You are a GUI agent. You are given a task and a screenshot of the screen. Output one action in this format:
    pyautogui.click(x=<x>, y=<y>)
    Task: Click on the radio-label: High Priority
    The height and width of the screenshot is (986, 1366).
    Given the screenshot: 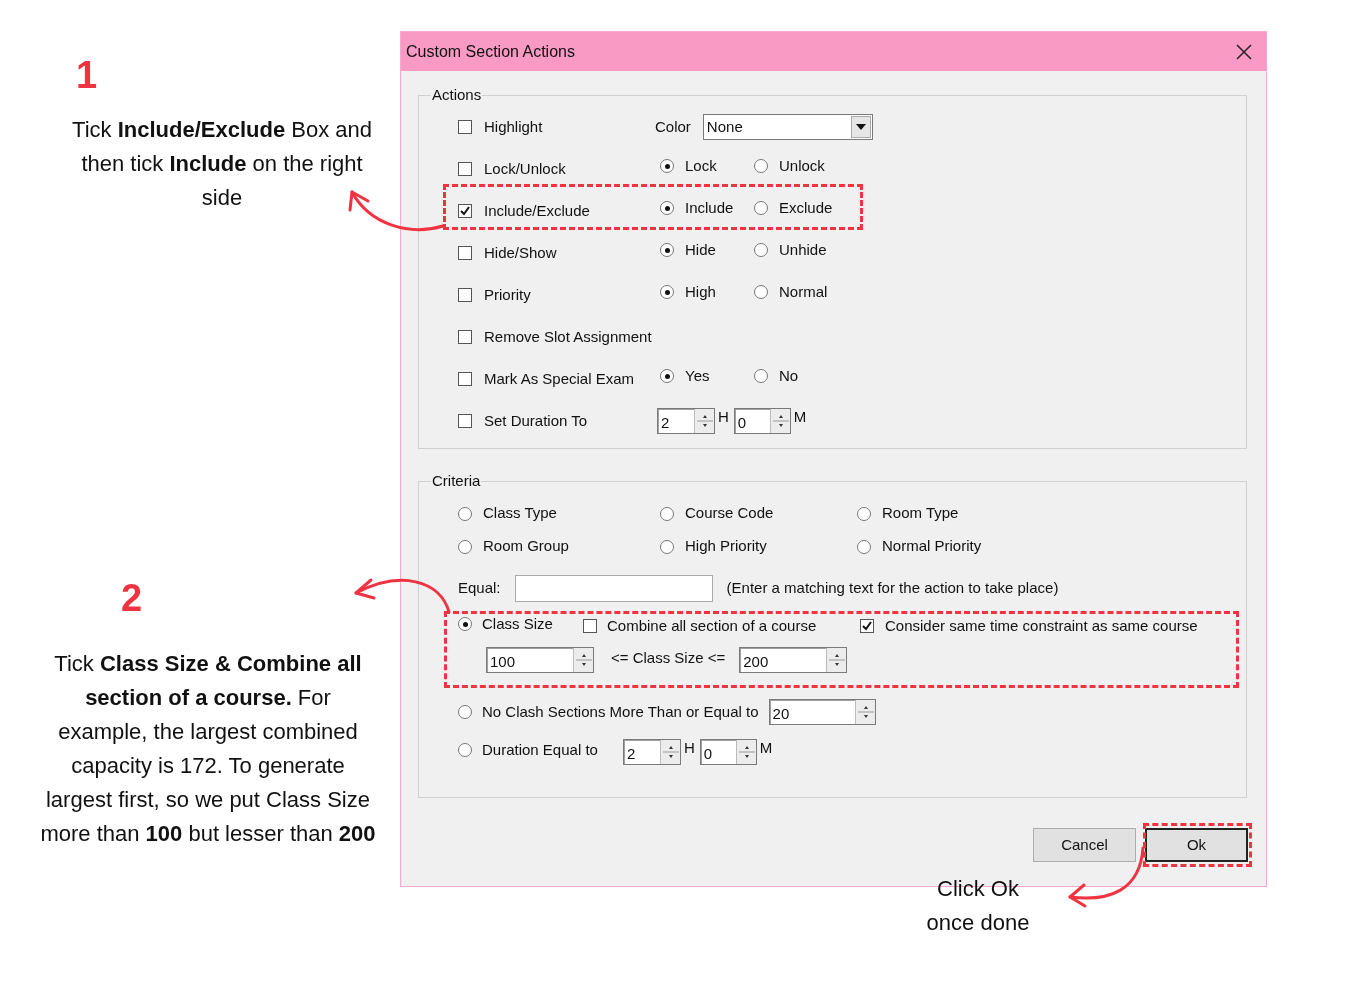 What is the action you would take?
    pyautogui.click(x=726, y=546)
    